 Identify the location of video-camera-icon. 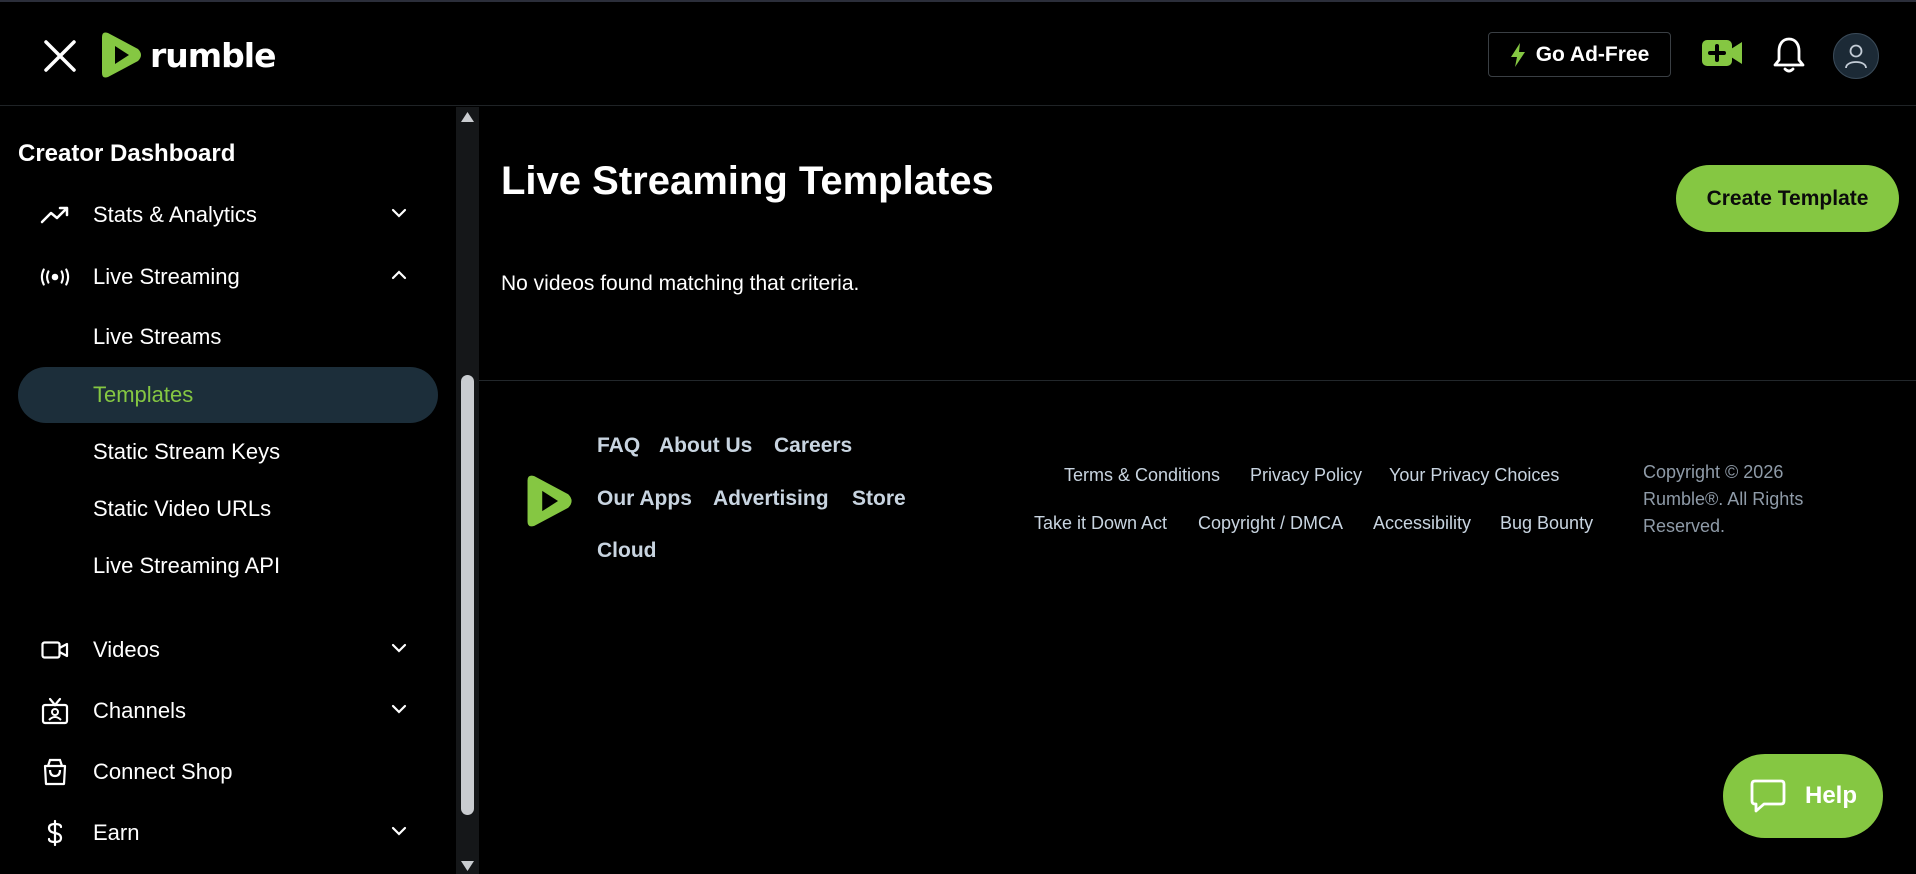
(55, 650).